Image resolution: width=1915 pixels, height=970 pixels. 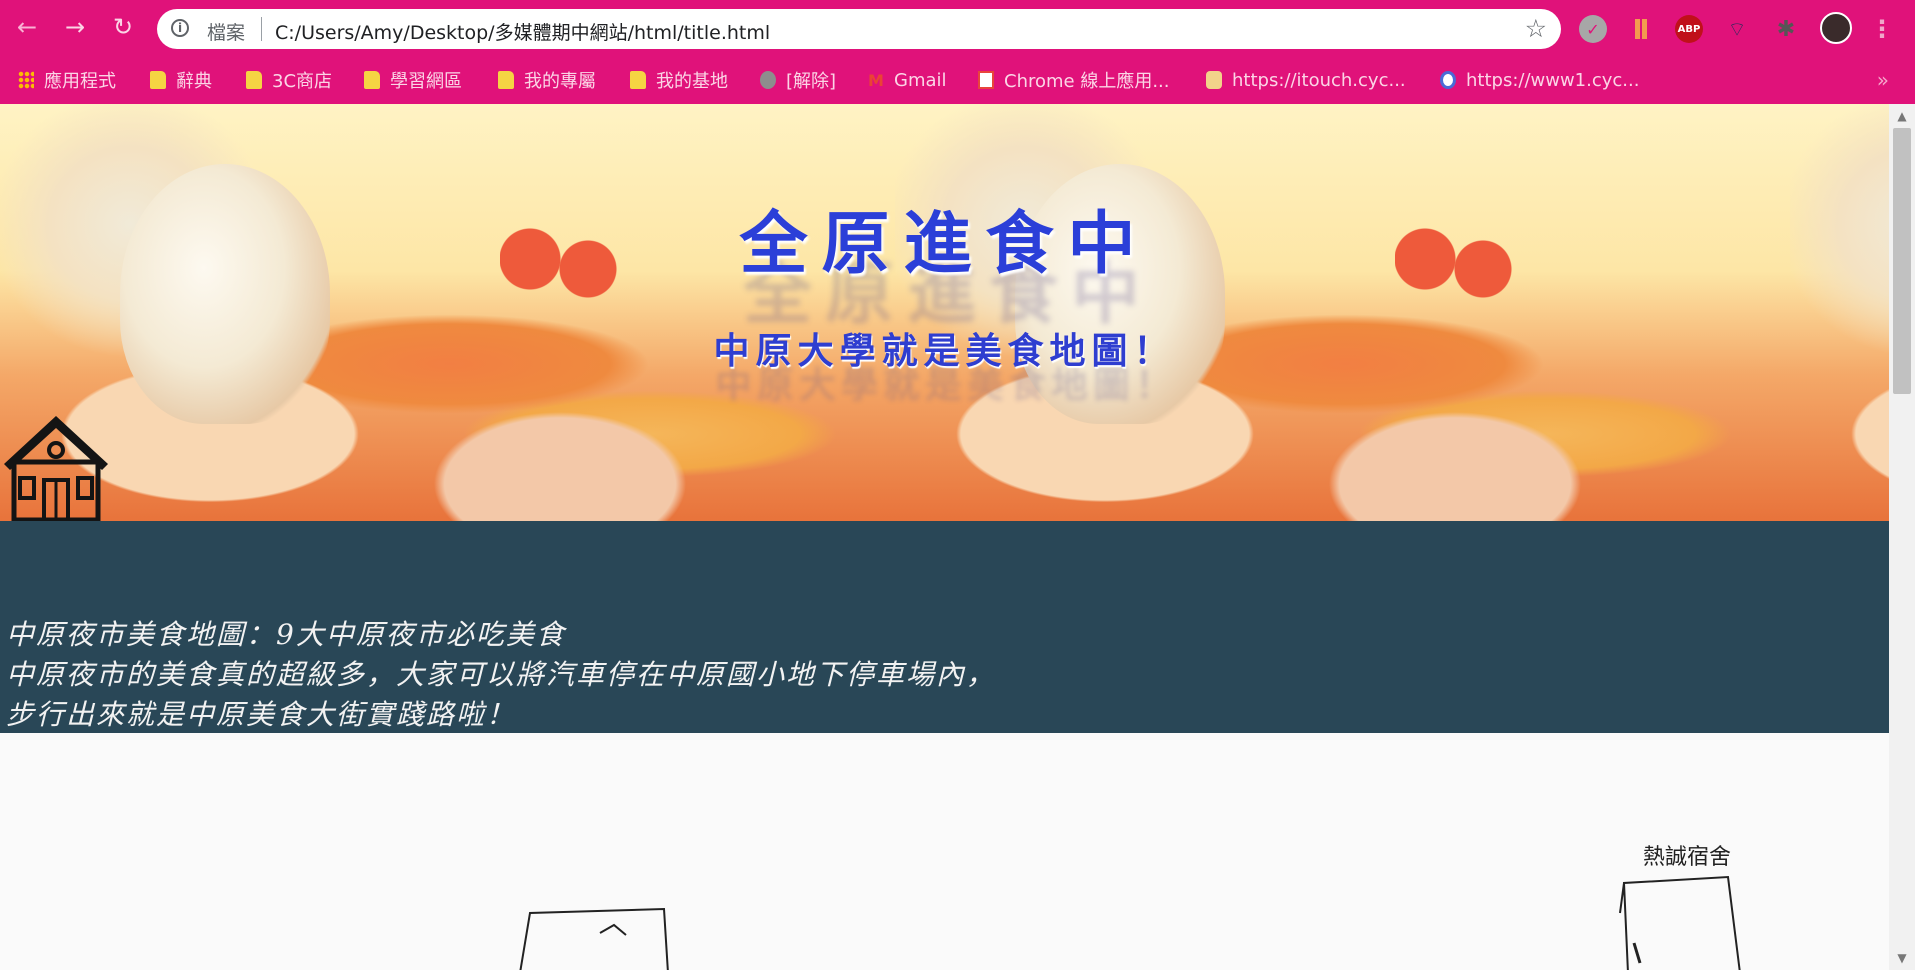 What do you see at coordinates (1902, 537) in the screenshot?
I see `page-scrollbar: ▲ ▼` at bounding box center [1902, 537].